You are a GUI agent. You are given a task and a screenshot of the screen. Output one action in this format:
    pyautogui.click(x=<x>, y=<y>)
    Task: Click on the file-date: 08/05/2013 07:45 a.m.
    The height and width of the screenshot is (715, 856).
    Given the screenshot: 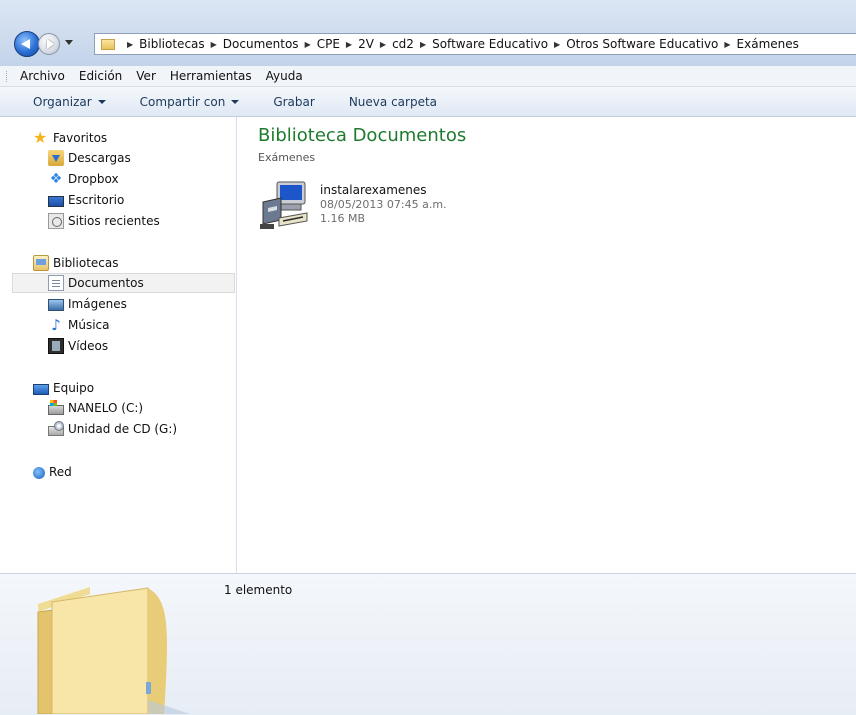 What is the action you would take?
    pyautogui.click(x=383, y=204)
    